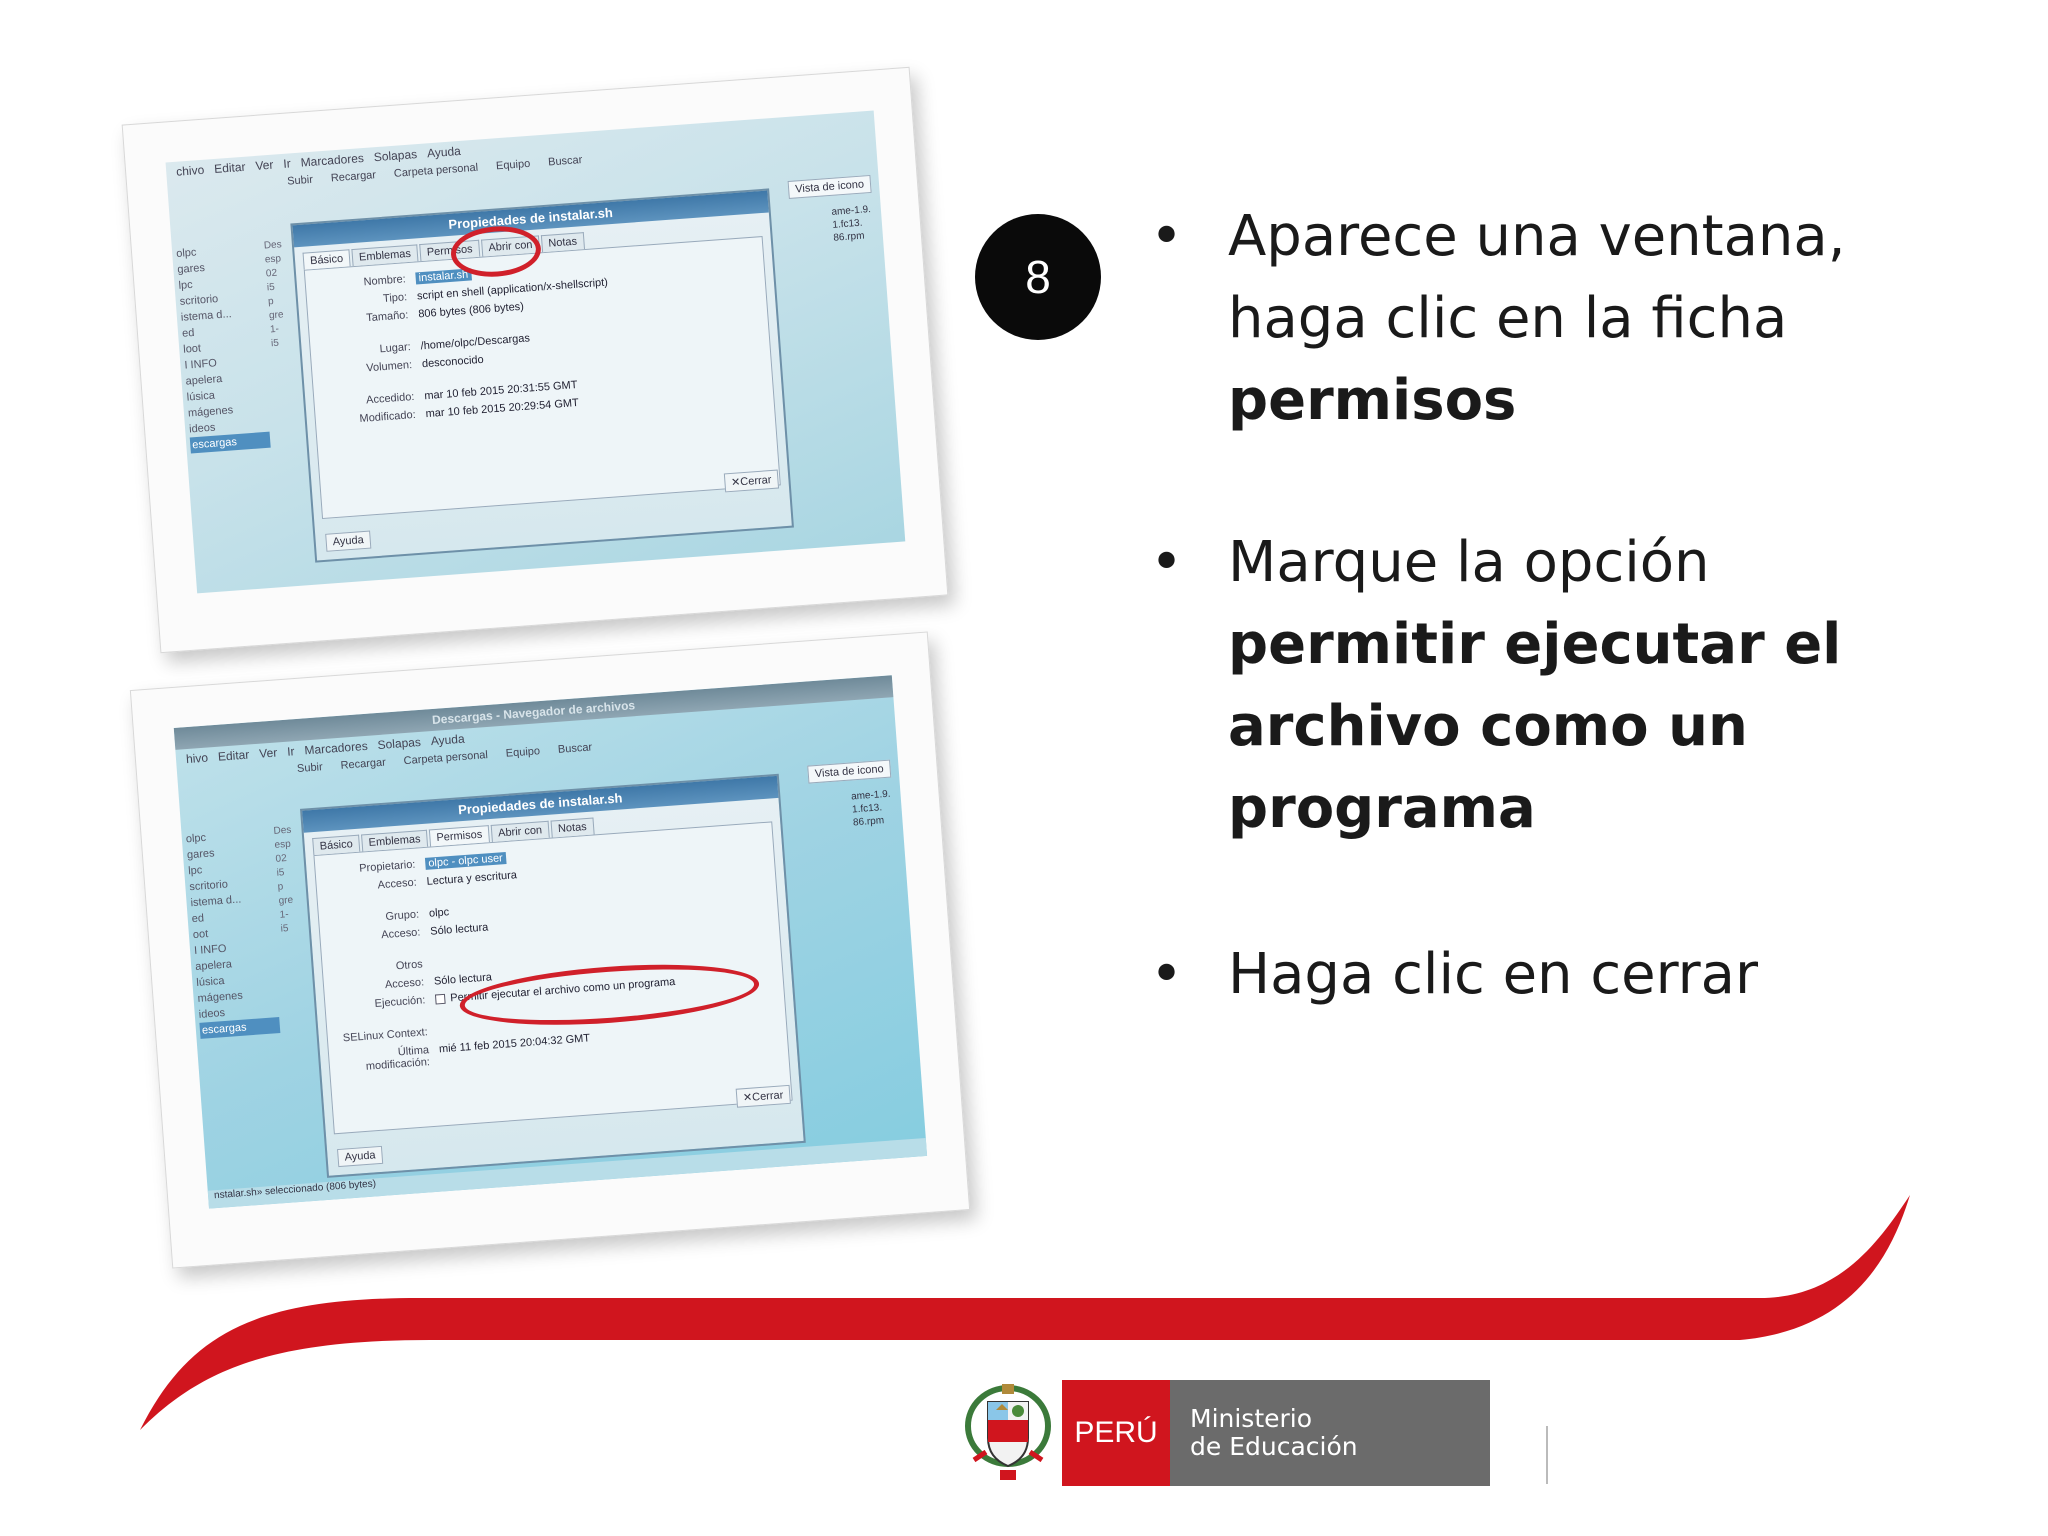  What do you see at coordinates (1382, 808) in the screenshot?
I see `instruction-bold: programa` at bounding box center [1382, 808].